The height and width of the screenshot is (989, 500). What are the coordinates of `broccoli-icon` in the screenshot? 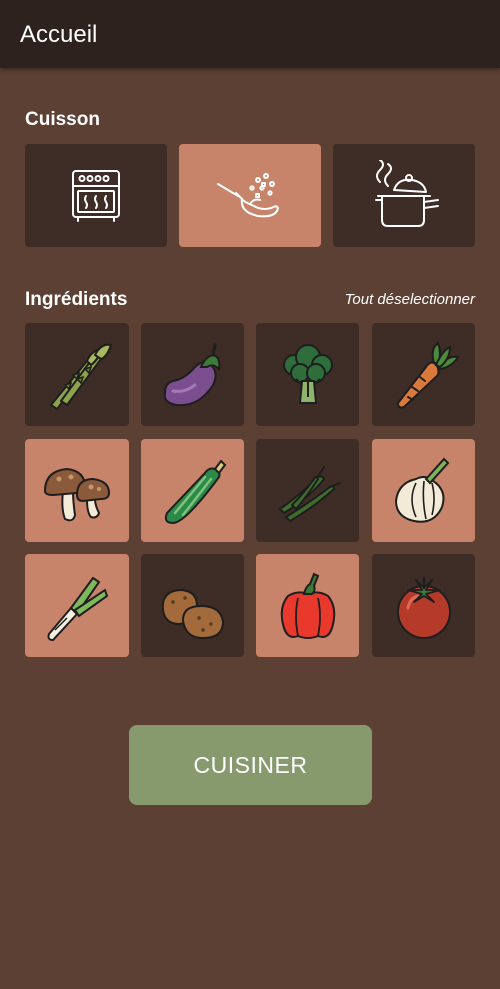 It's located at (307, 373).